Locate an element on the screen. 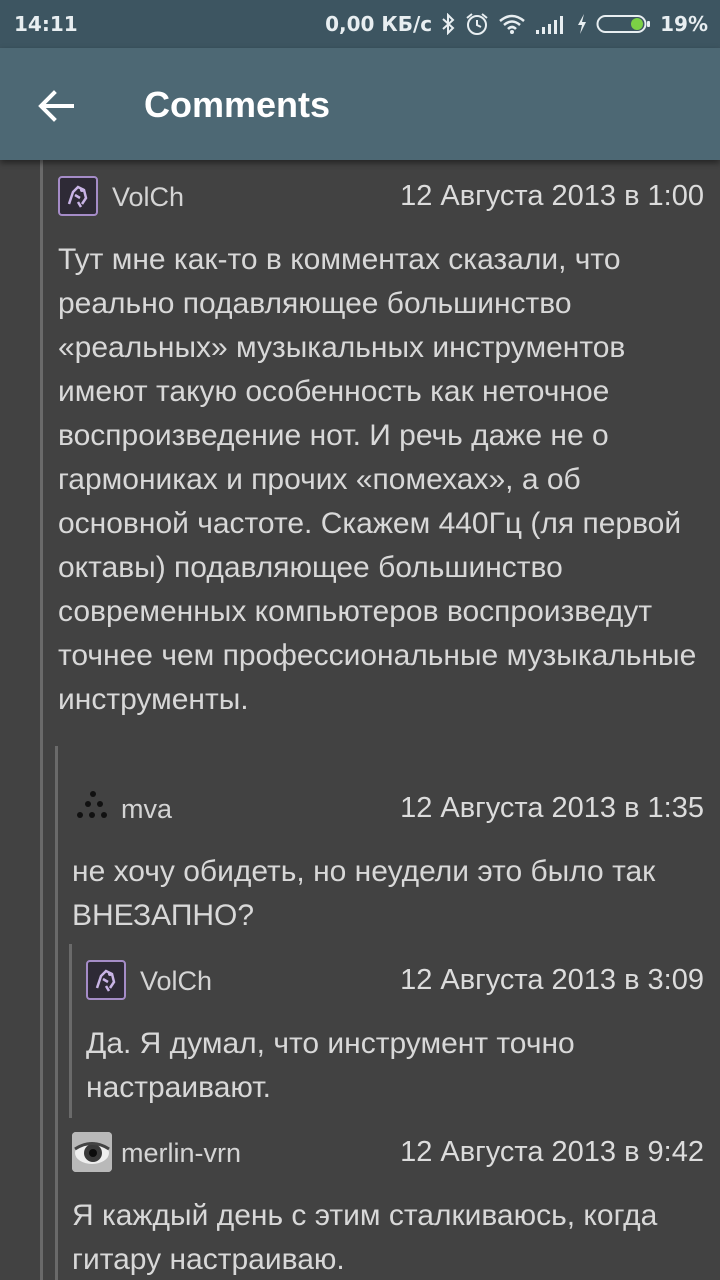  status-bar: 14:11 0,00 КБ/с 19% is located at coordinates (360, 24).